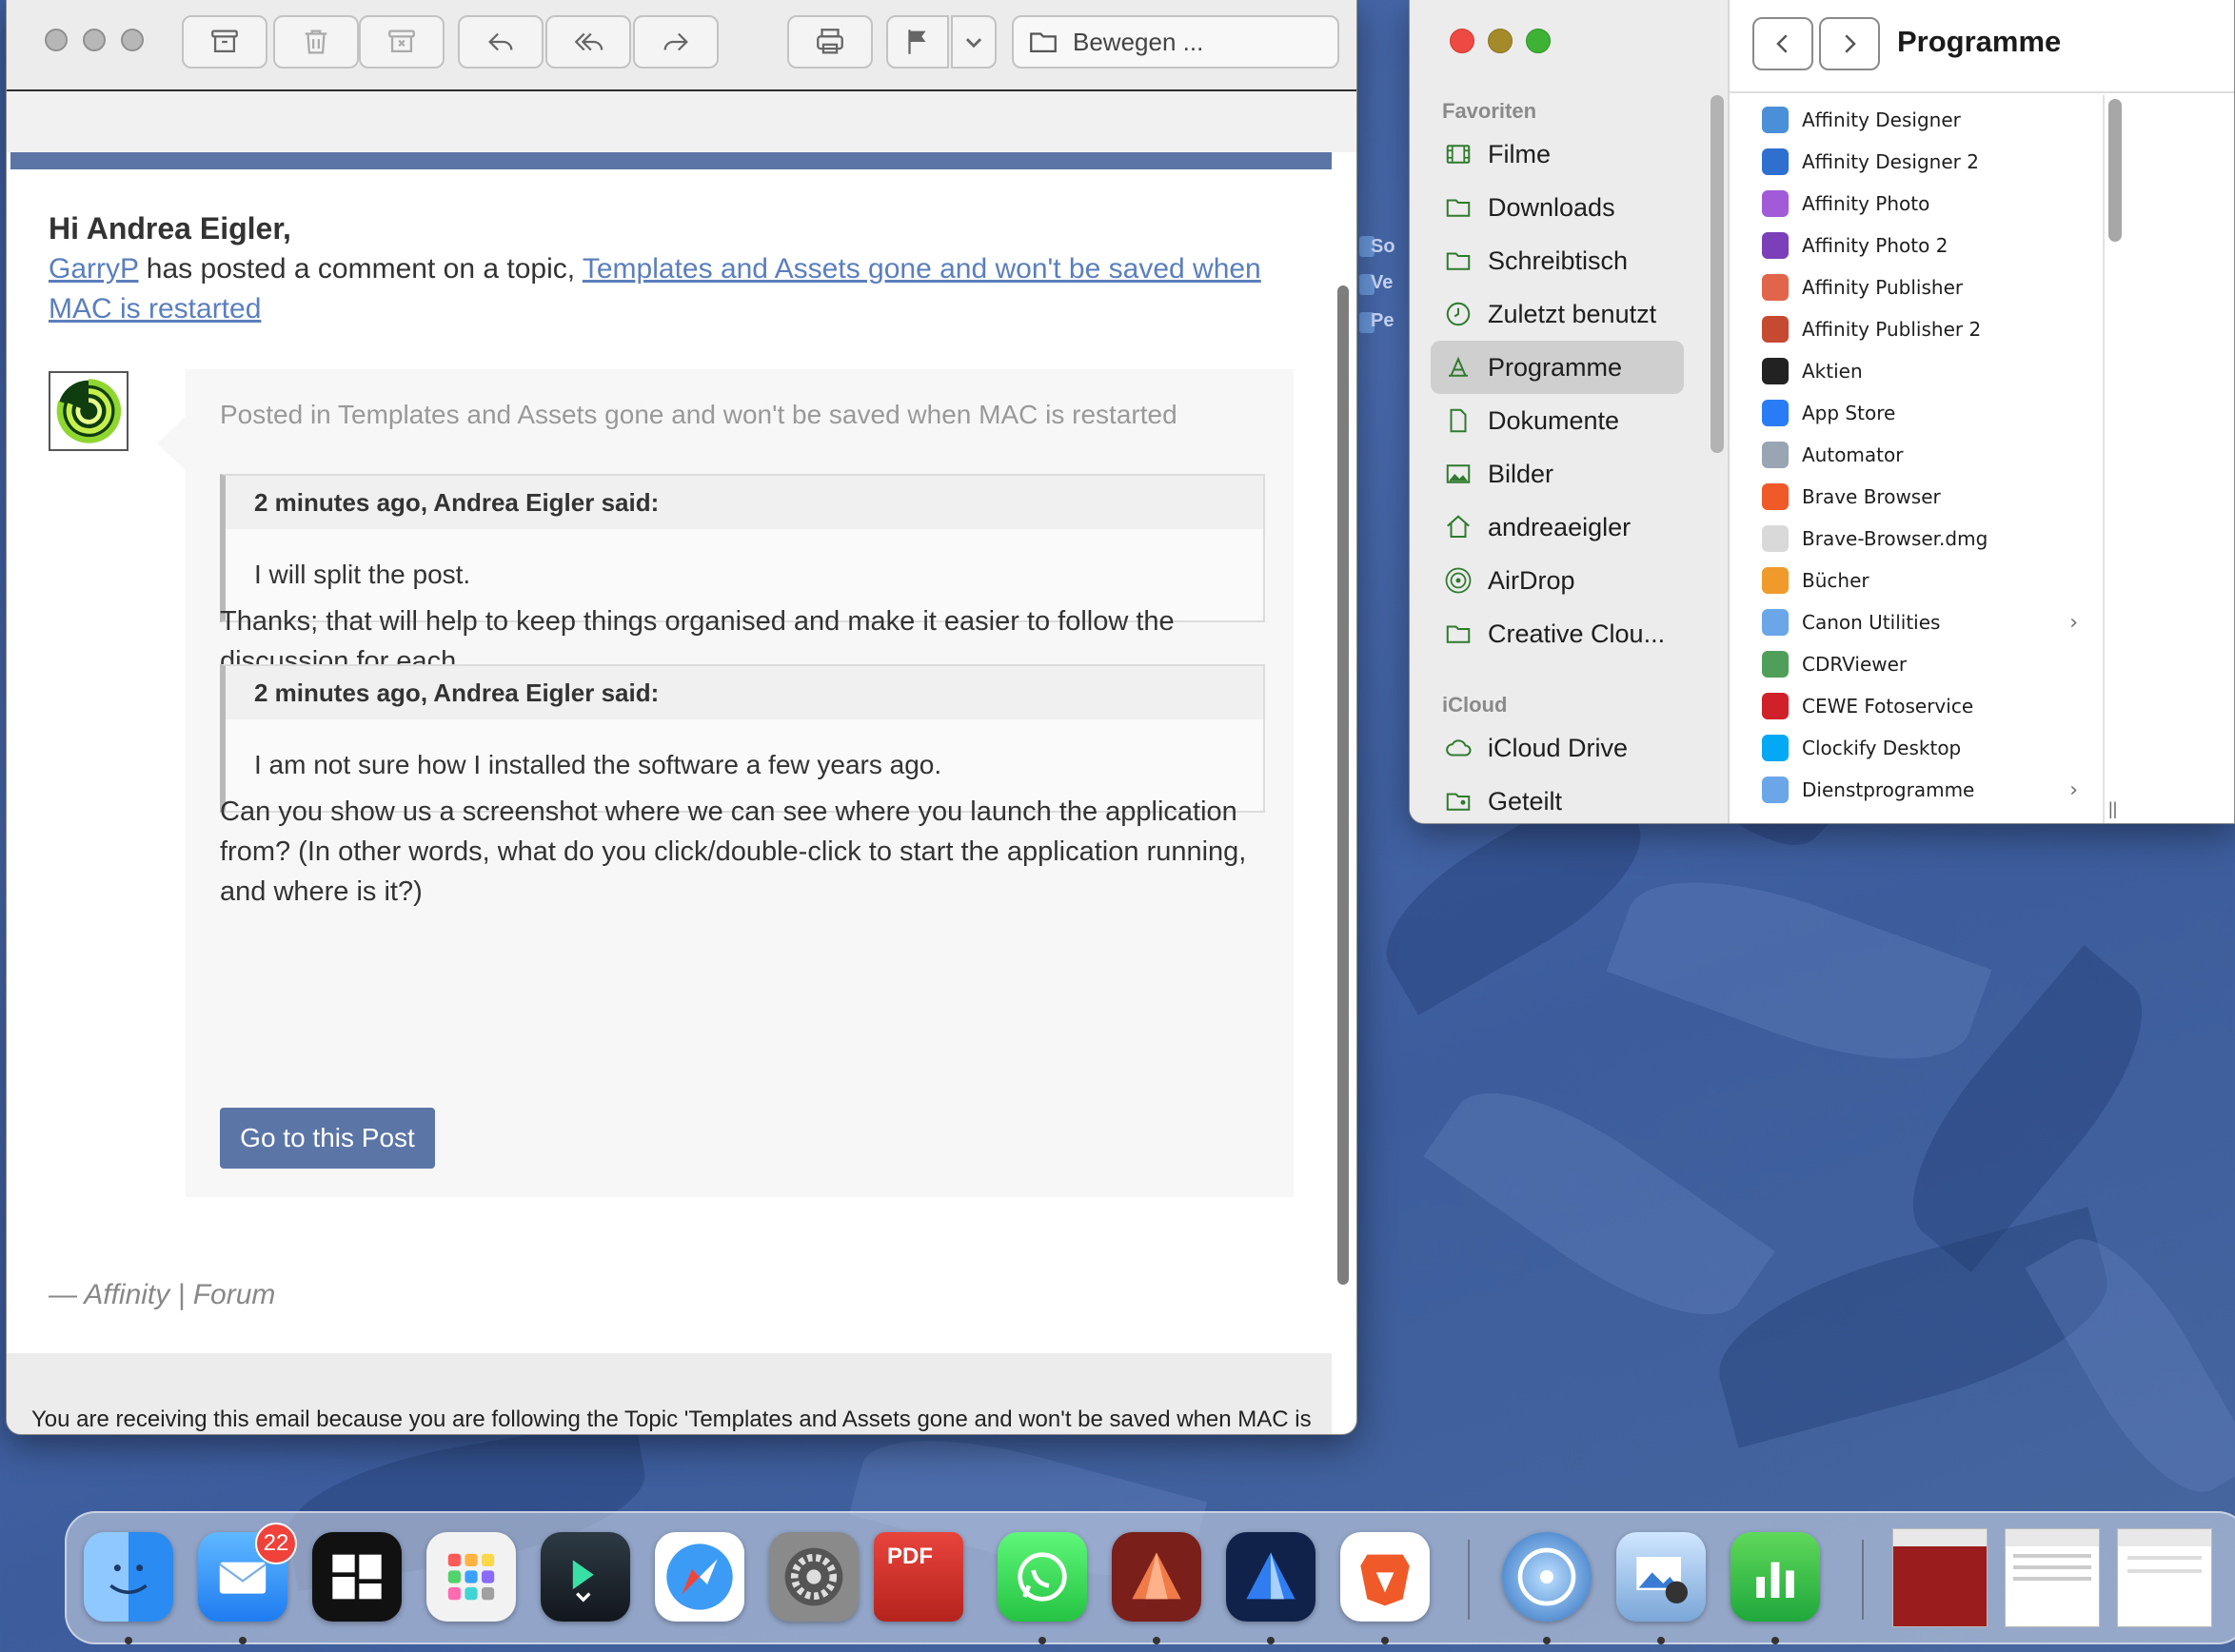  I want to click on list-item-label: Brave Browser, so click(1872, 497).